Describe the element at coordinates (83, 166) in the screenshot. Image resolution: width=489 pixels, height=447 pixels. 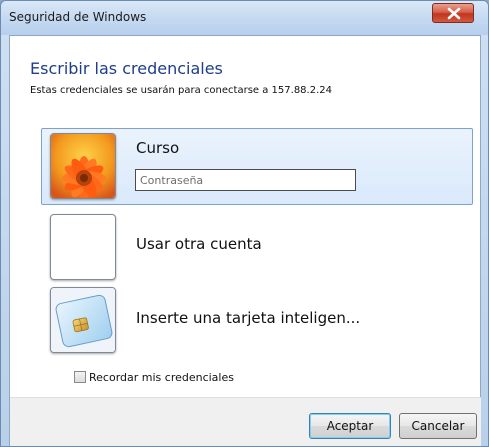
I see `flower-user-picture-icon` at that location.